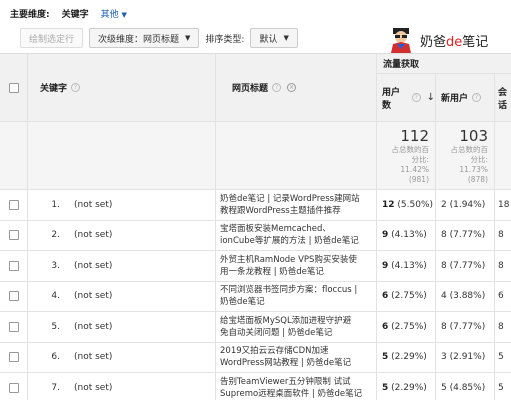  Describe the element at coordinates (280, 210) in the screenshot. I see `page-title-line-2: 教程跟WordPress主题插件推荐` at that location.